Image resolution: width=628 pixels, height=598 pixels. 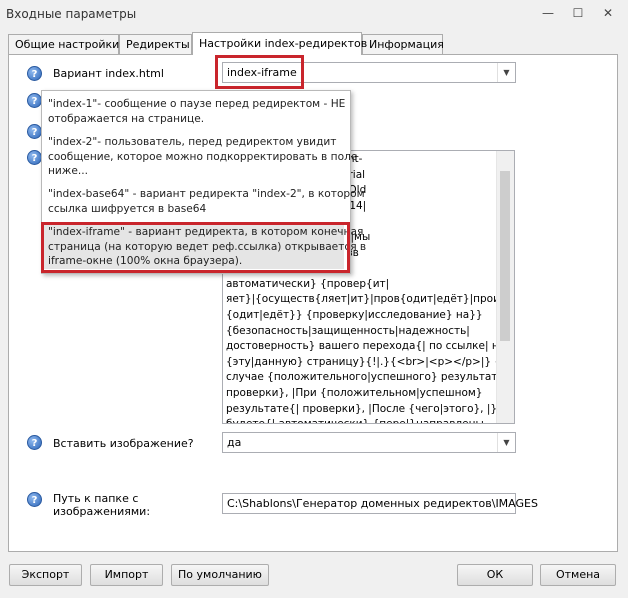 I want to click on tab-redirects: Редиректы, so click(x=155, y=44).